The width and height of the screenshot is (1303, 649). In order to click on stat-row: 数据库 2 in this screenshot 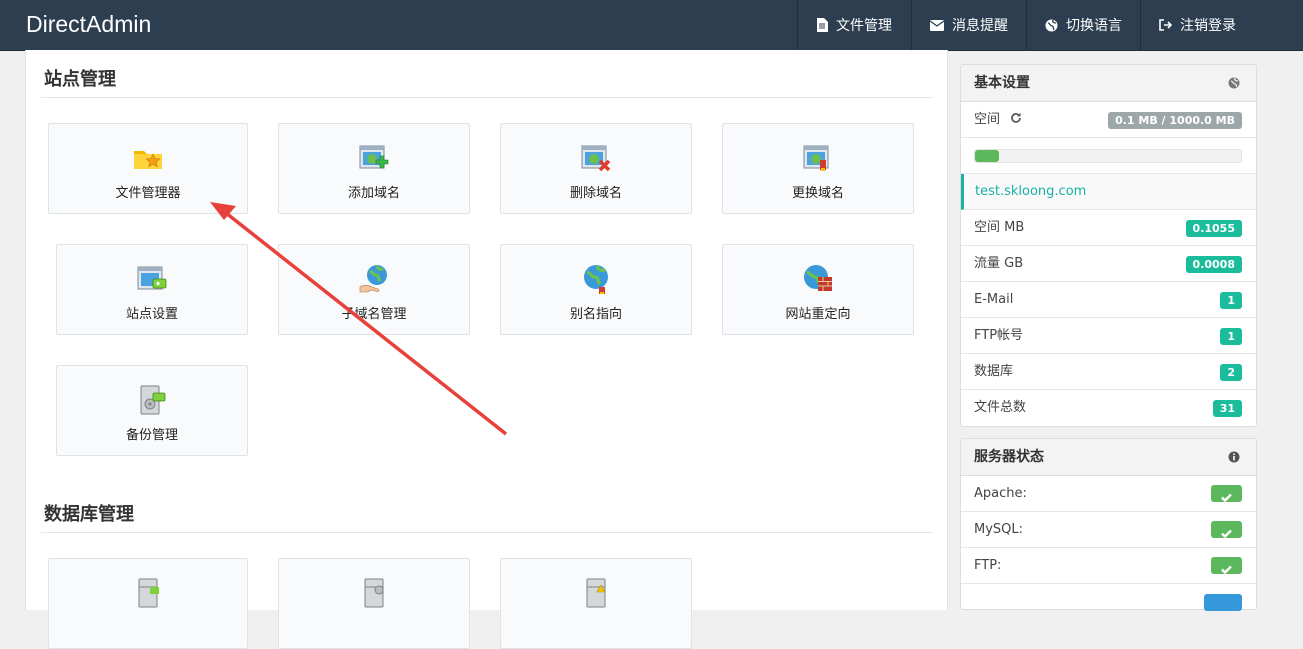, I will do `click(1108, 372)`.